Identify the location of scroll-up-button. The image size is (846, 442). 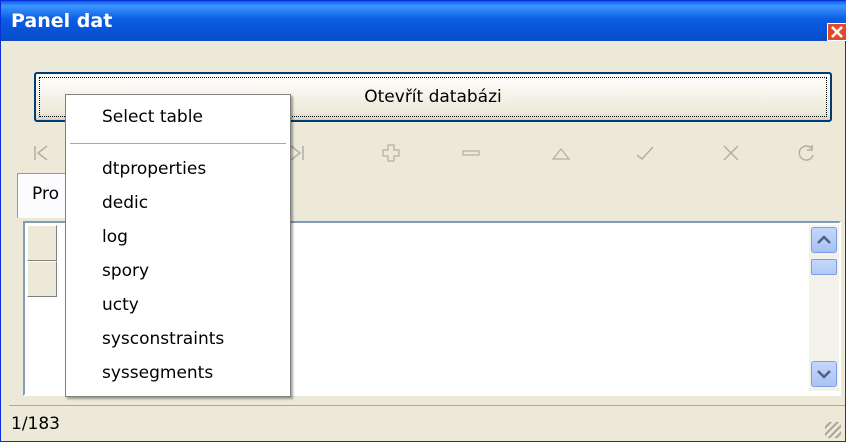
(824, 240).